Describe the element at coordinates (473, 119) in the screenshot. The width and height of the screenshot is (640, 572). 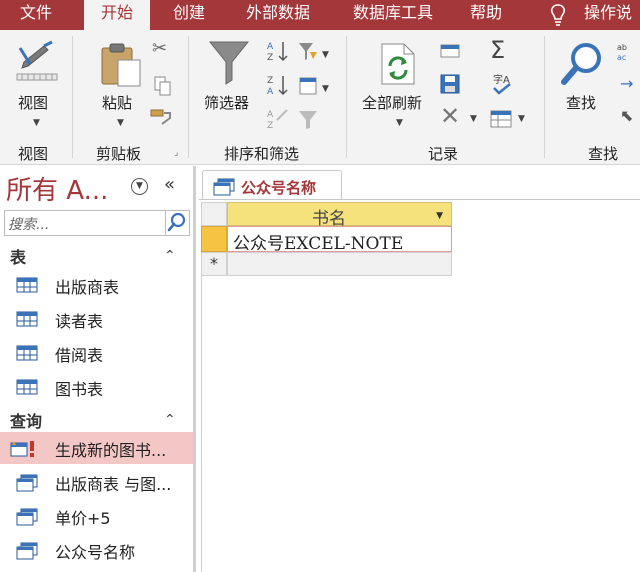
I see `delete-dropdown-icon: ▼` at that location.